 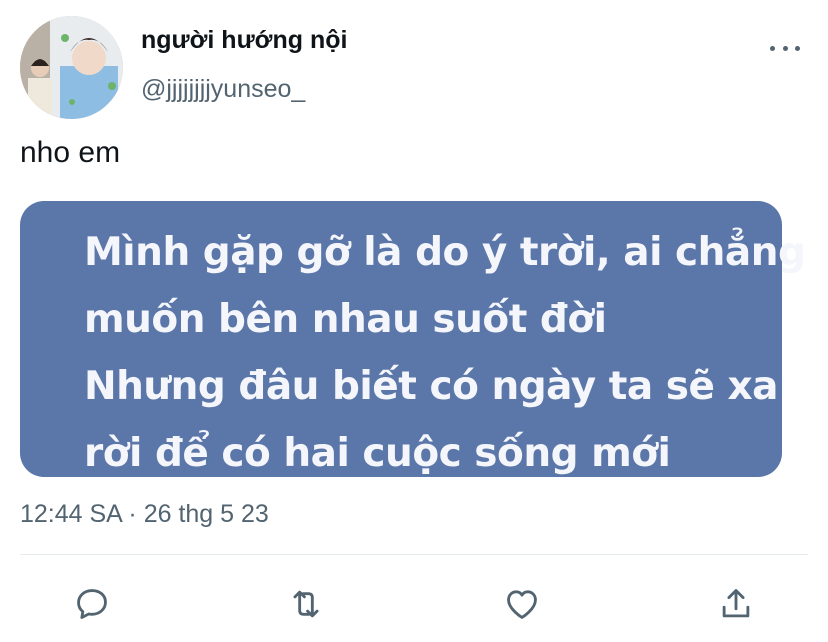 I want to click on reply-icon, so click(x=92, y=604).